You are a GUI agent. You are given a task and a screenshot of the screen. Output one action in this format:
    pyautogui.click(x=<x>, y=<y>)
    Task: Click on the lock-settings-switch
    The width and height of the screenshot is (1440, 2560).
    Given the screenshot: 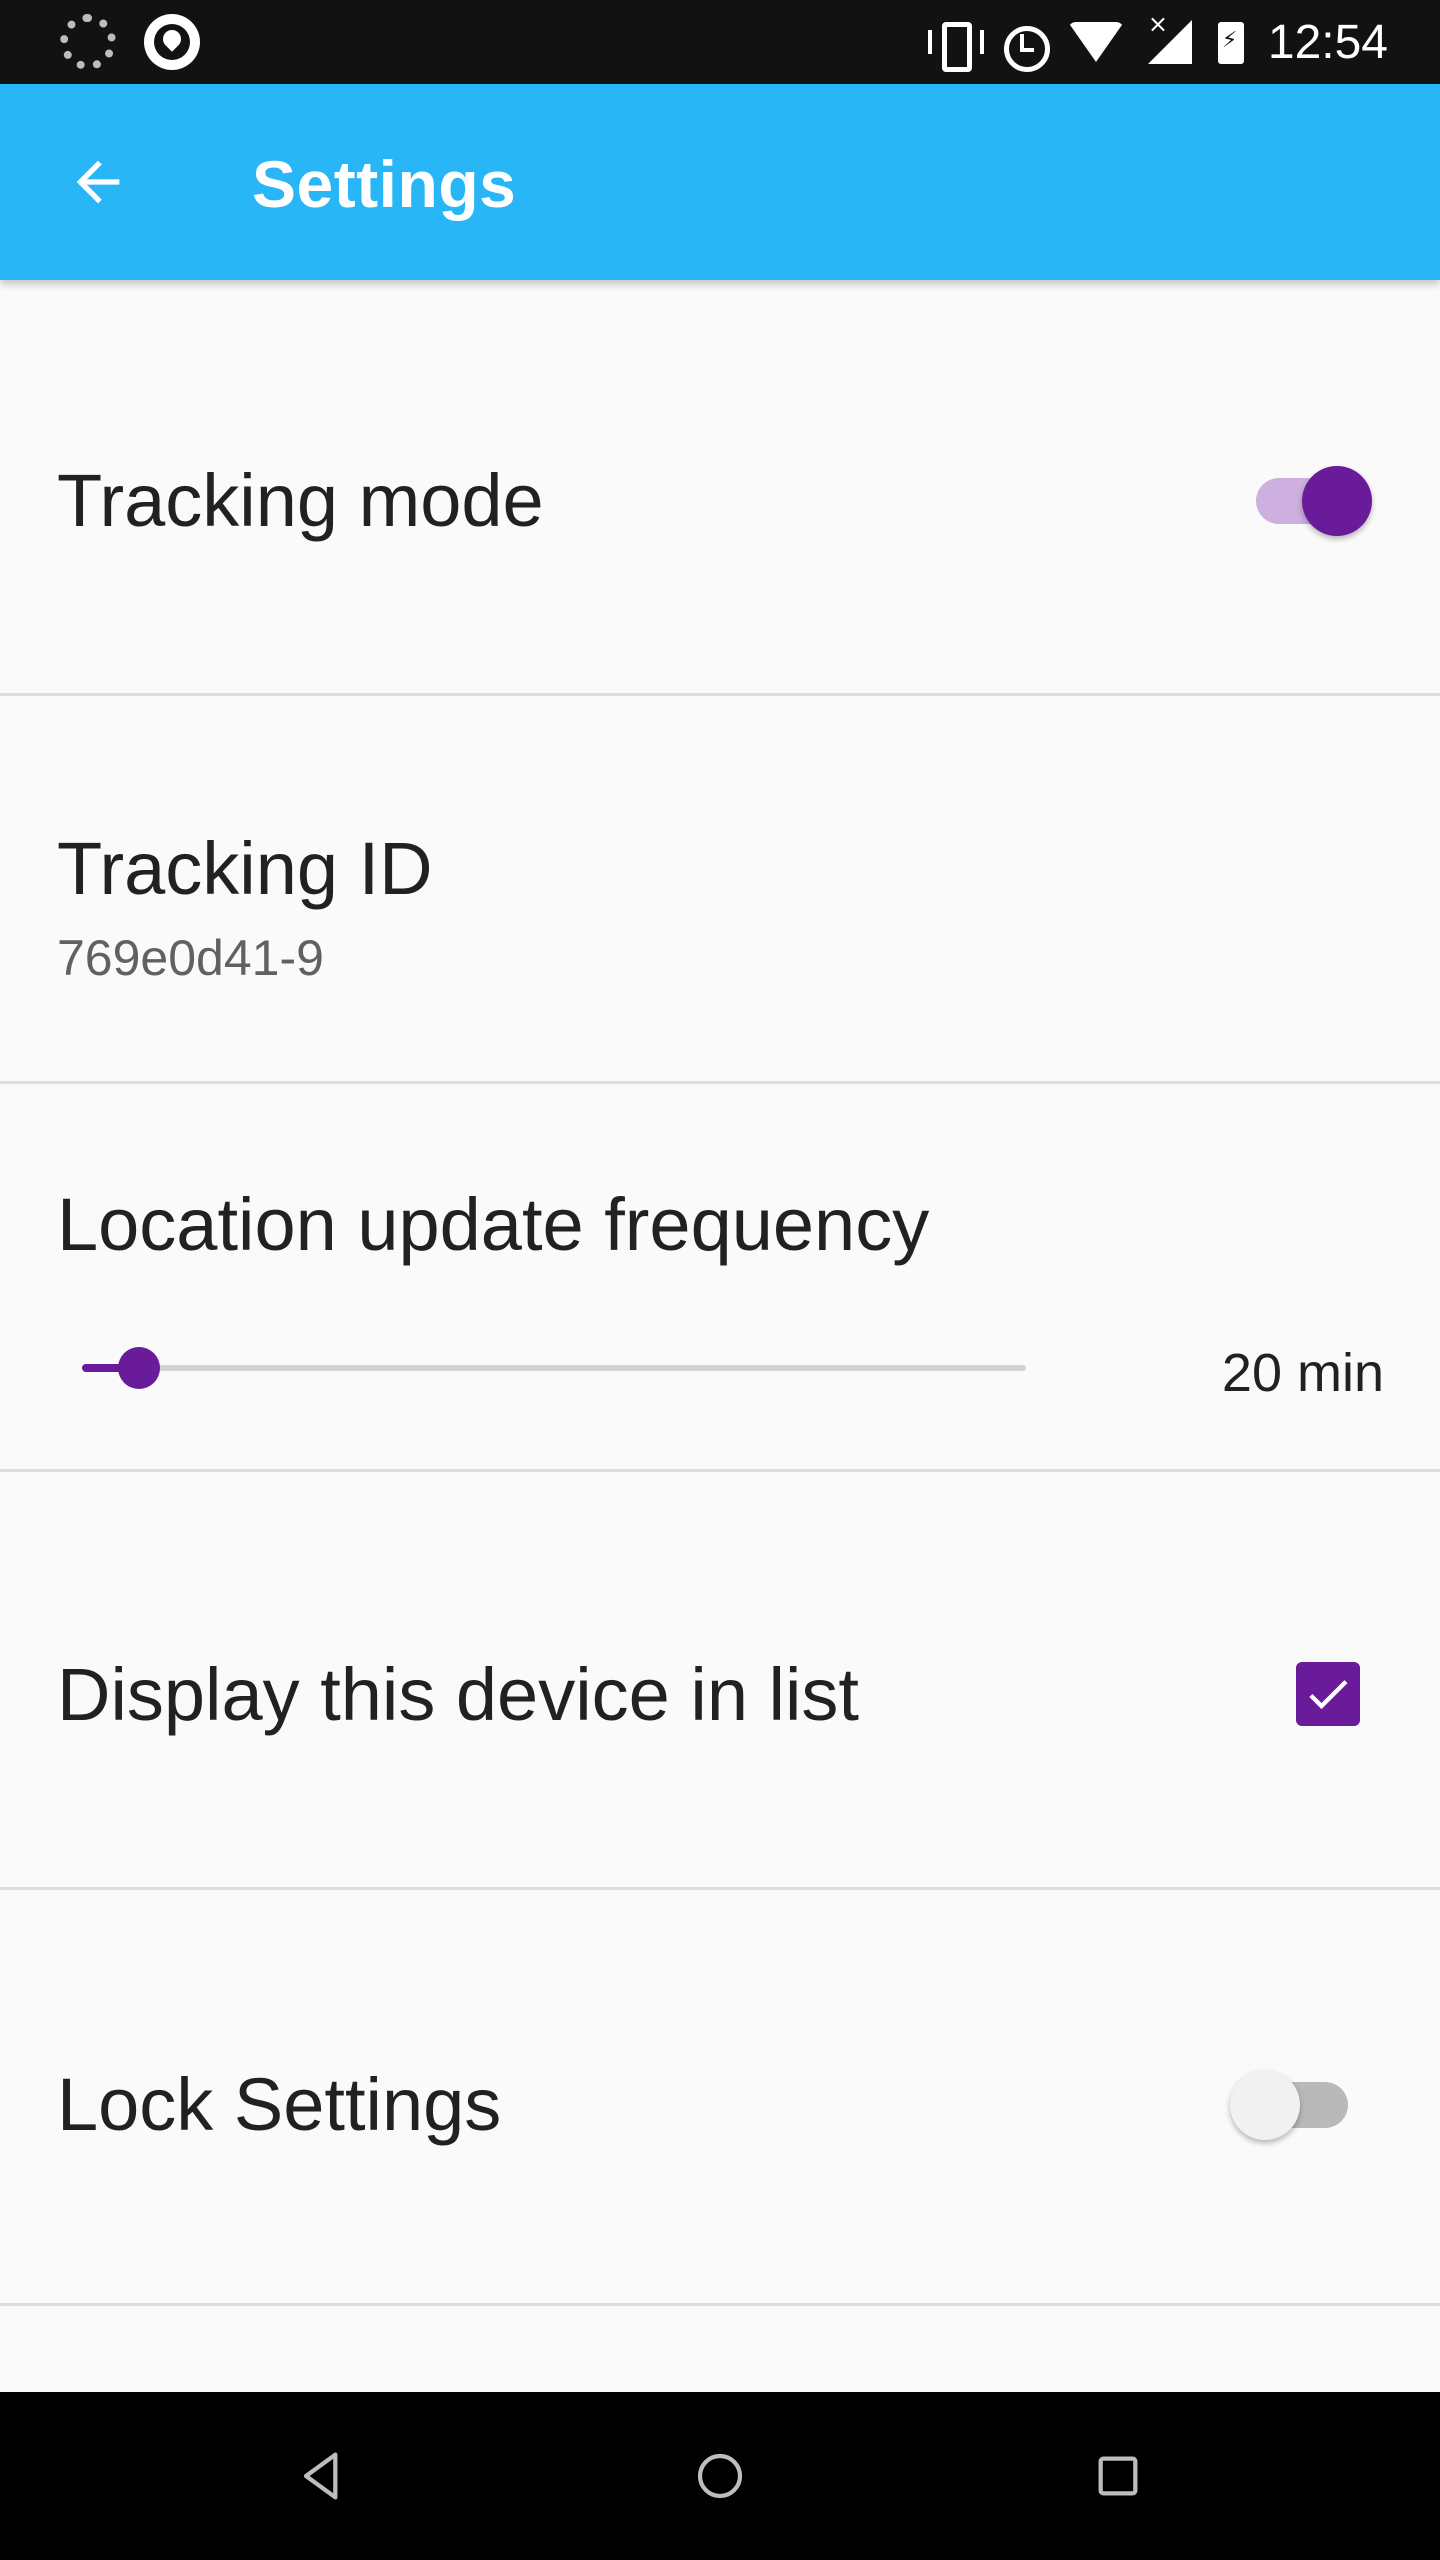 What is the action you would take?
    pyautogui.click(x=1296, y=2105)
    